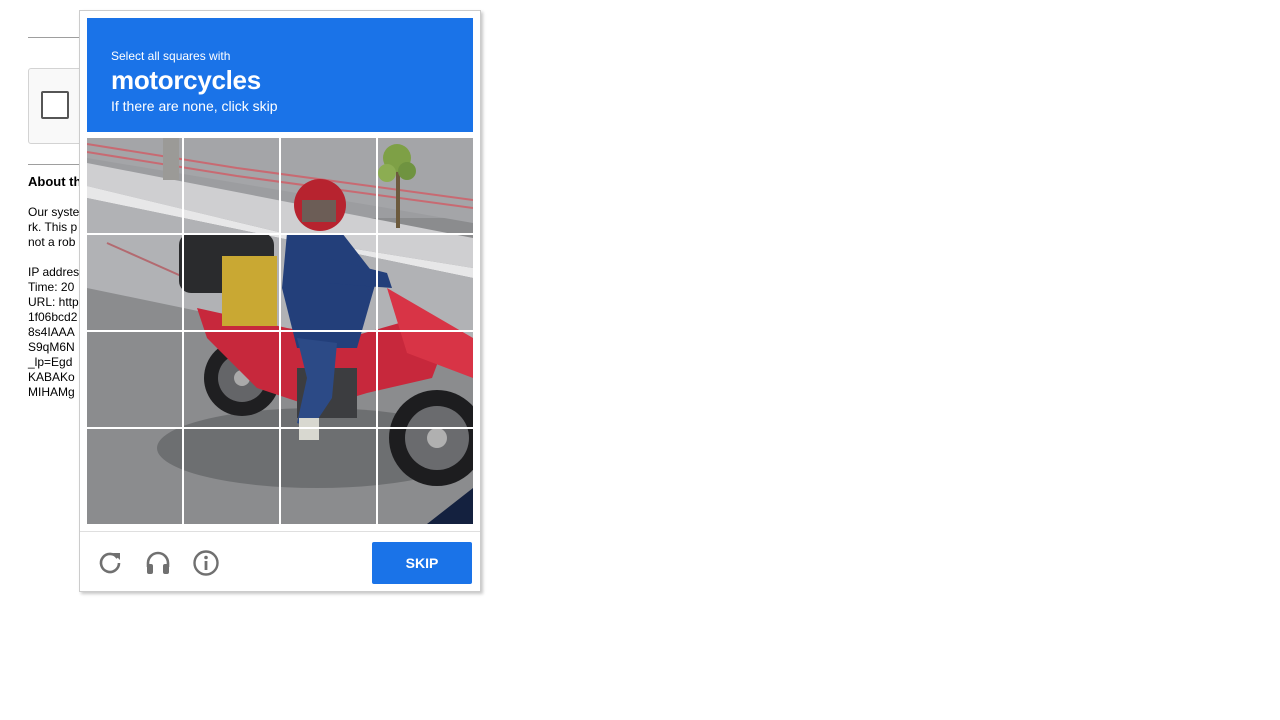  What do you see at coordinates (55, 181) in the screenshot?
I see `about-title: About th` at bounding box center [55, 181].